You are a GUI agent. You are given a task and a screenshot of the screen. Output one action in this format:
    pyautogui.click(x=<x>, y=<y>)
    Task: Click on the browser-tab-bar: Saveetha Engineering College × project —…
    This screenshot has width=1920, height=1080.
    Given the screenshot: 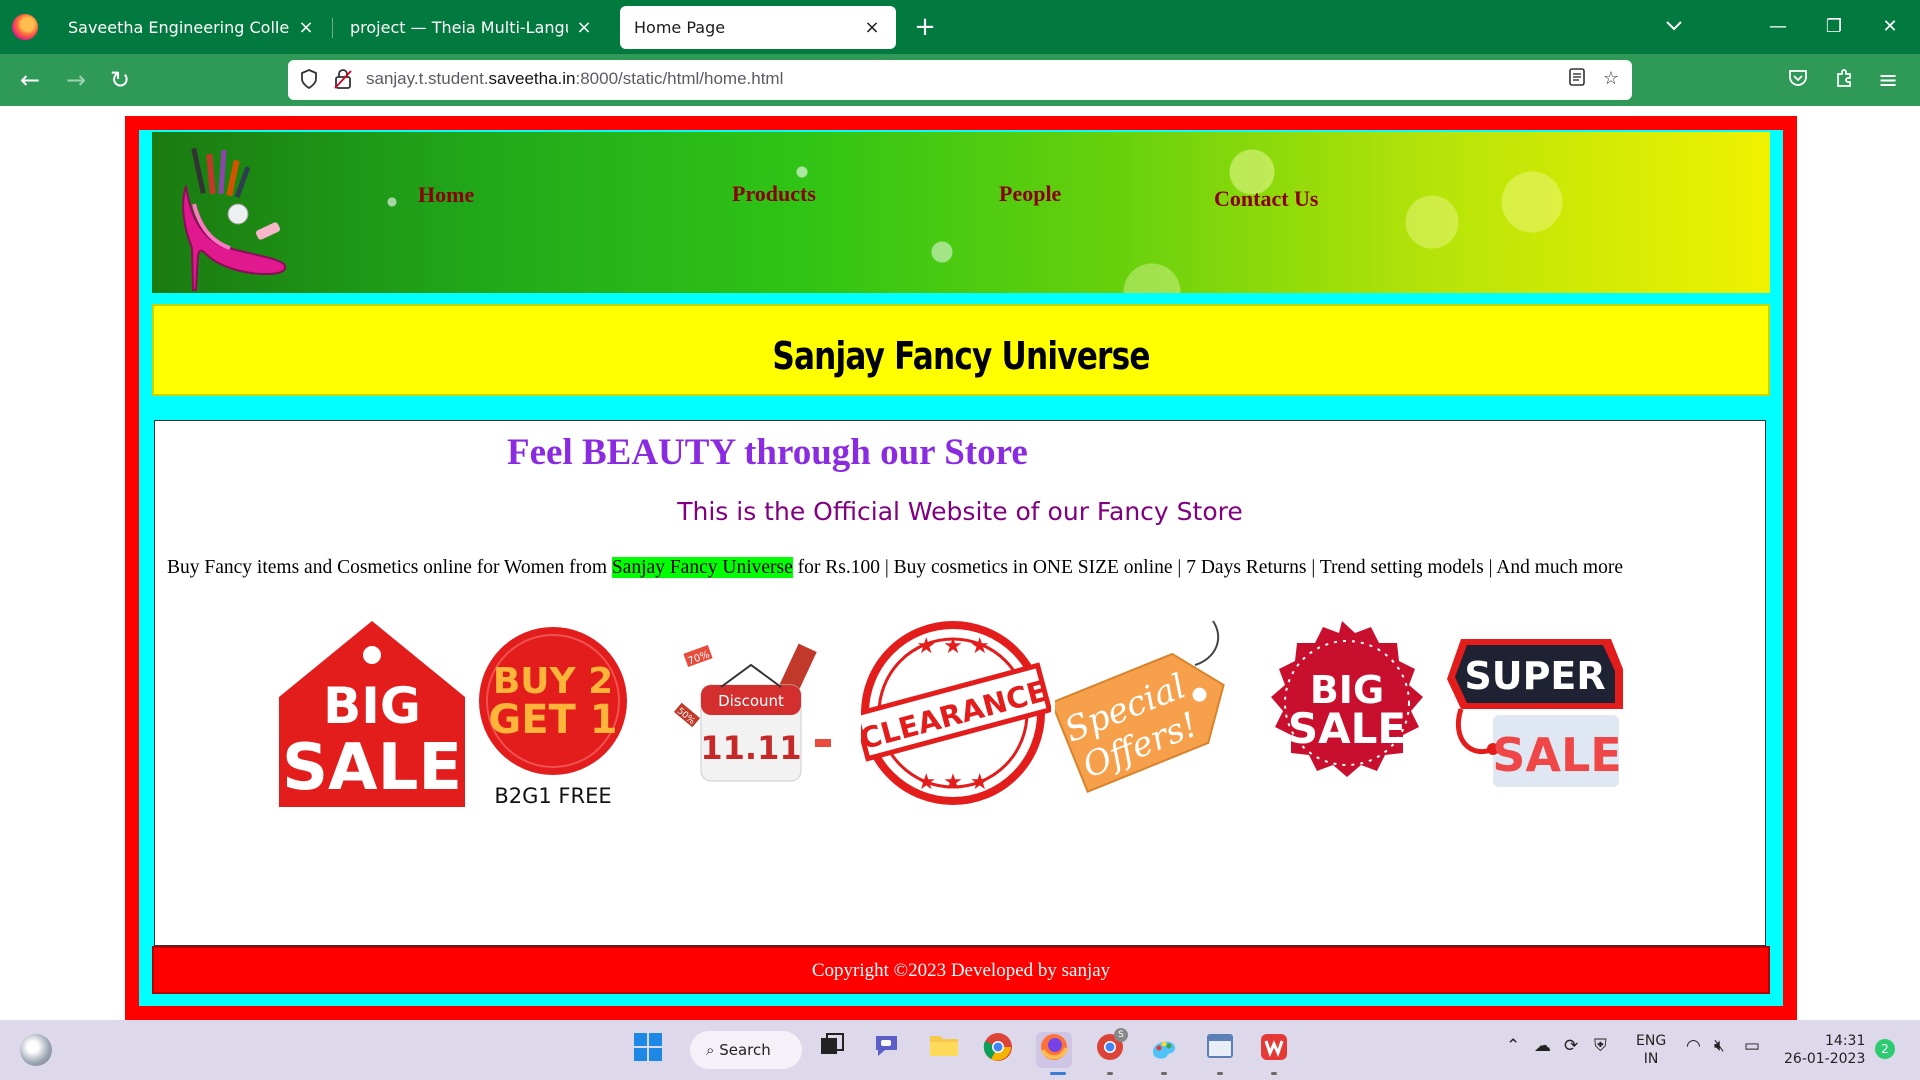 What is the action you would take?
    pyautogui.click(x=960, y=27)
    